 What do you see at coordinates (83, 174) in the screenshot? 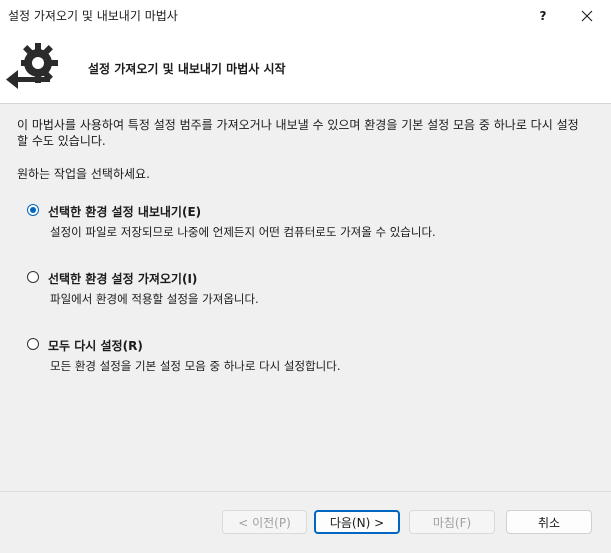
I see `prompt-text: 원하는 작업을 선택하세요.` at bounding box center [83, 174].